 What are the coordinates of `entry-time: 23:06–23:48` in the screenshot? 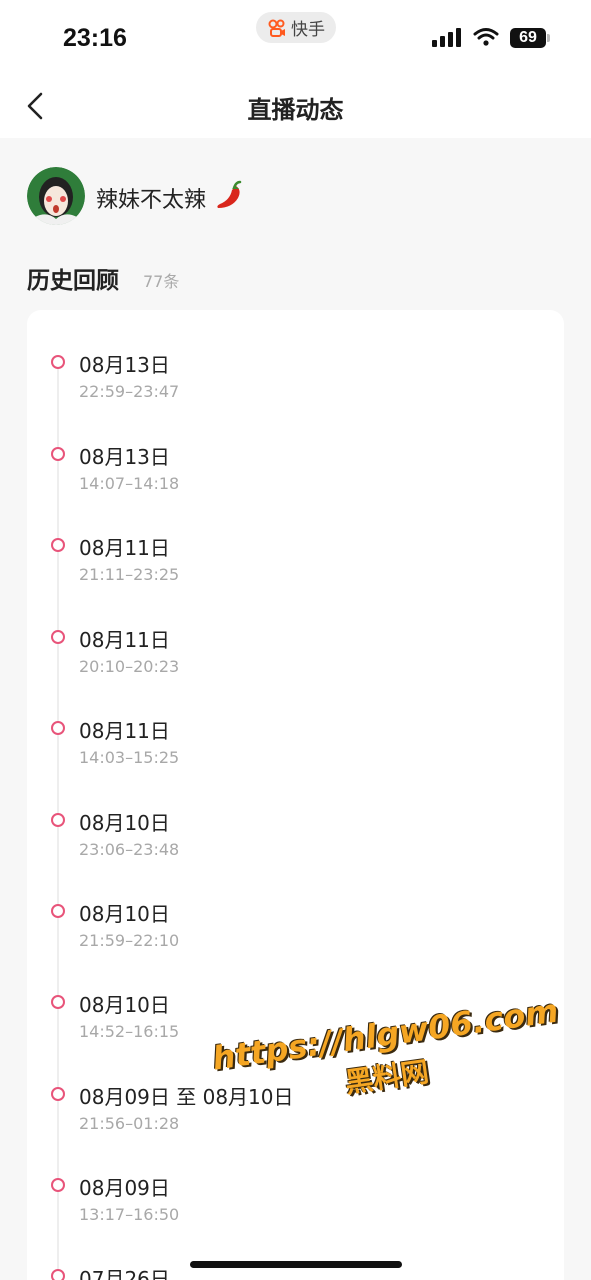 It's located at (129, 849).